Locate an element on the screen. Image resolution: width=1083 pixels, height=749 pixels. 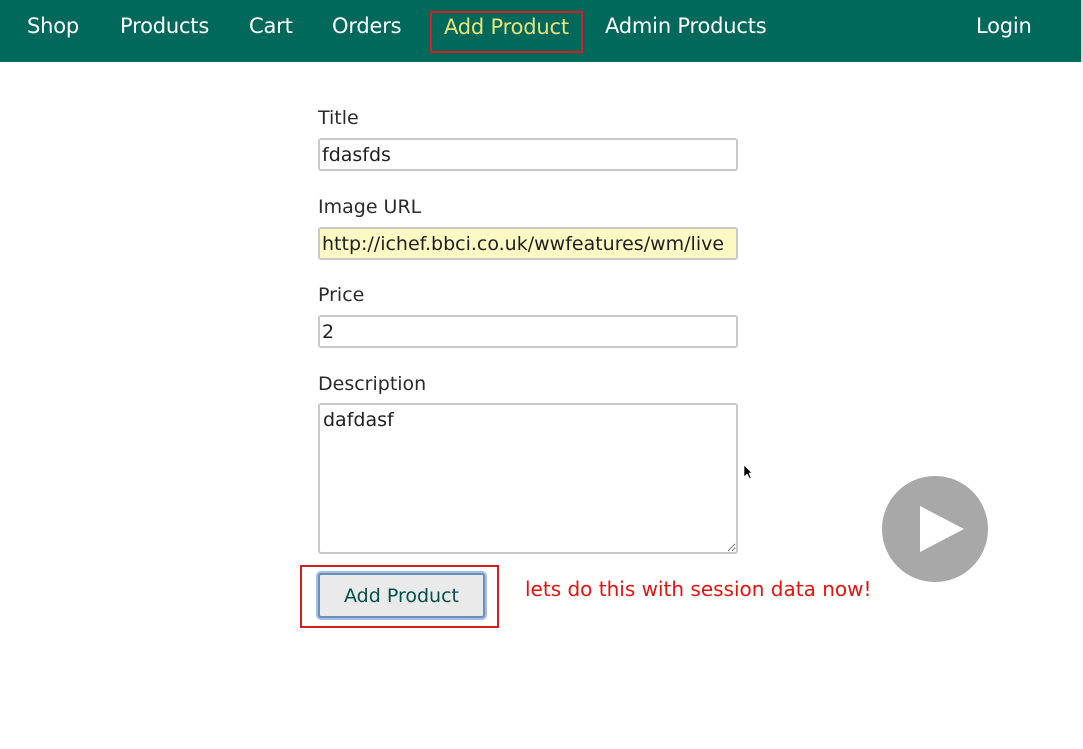
title-label: Title is located at coordinates (338, 118).